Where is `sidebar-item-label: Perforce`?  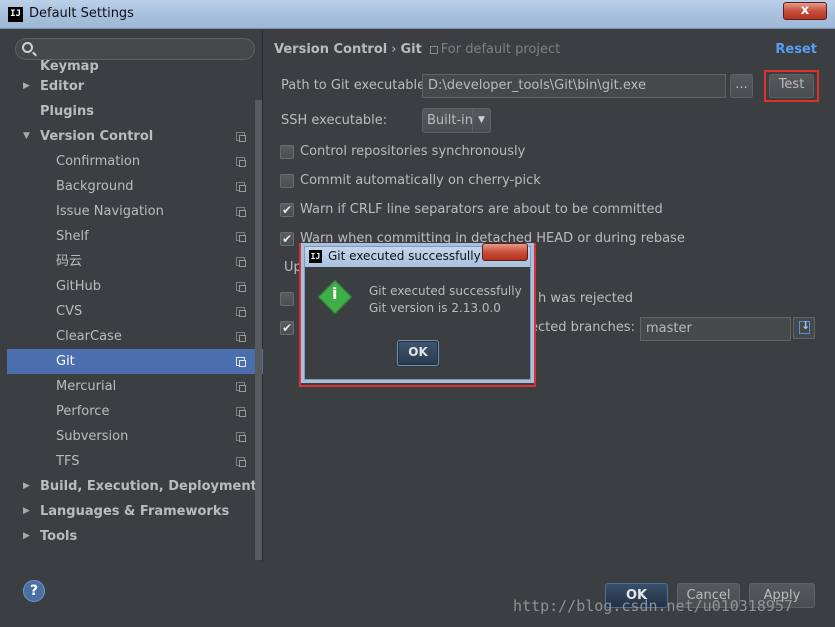 sidebar-item-label: Perforce is located at coordinates (83, 411).